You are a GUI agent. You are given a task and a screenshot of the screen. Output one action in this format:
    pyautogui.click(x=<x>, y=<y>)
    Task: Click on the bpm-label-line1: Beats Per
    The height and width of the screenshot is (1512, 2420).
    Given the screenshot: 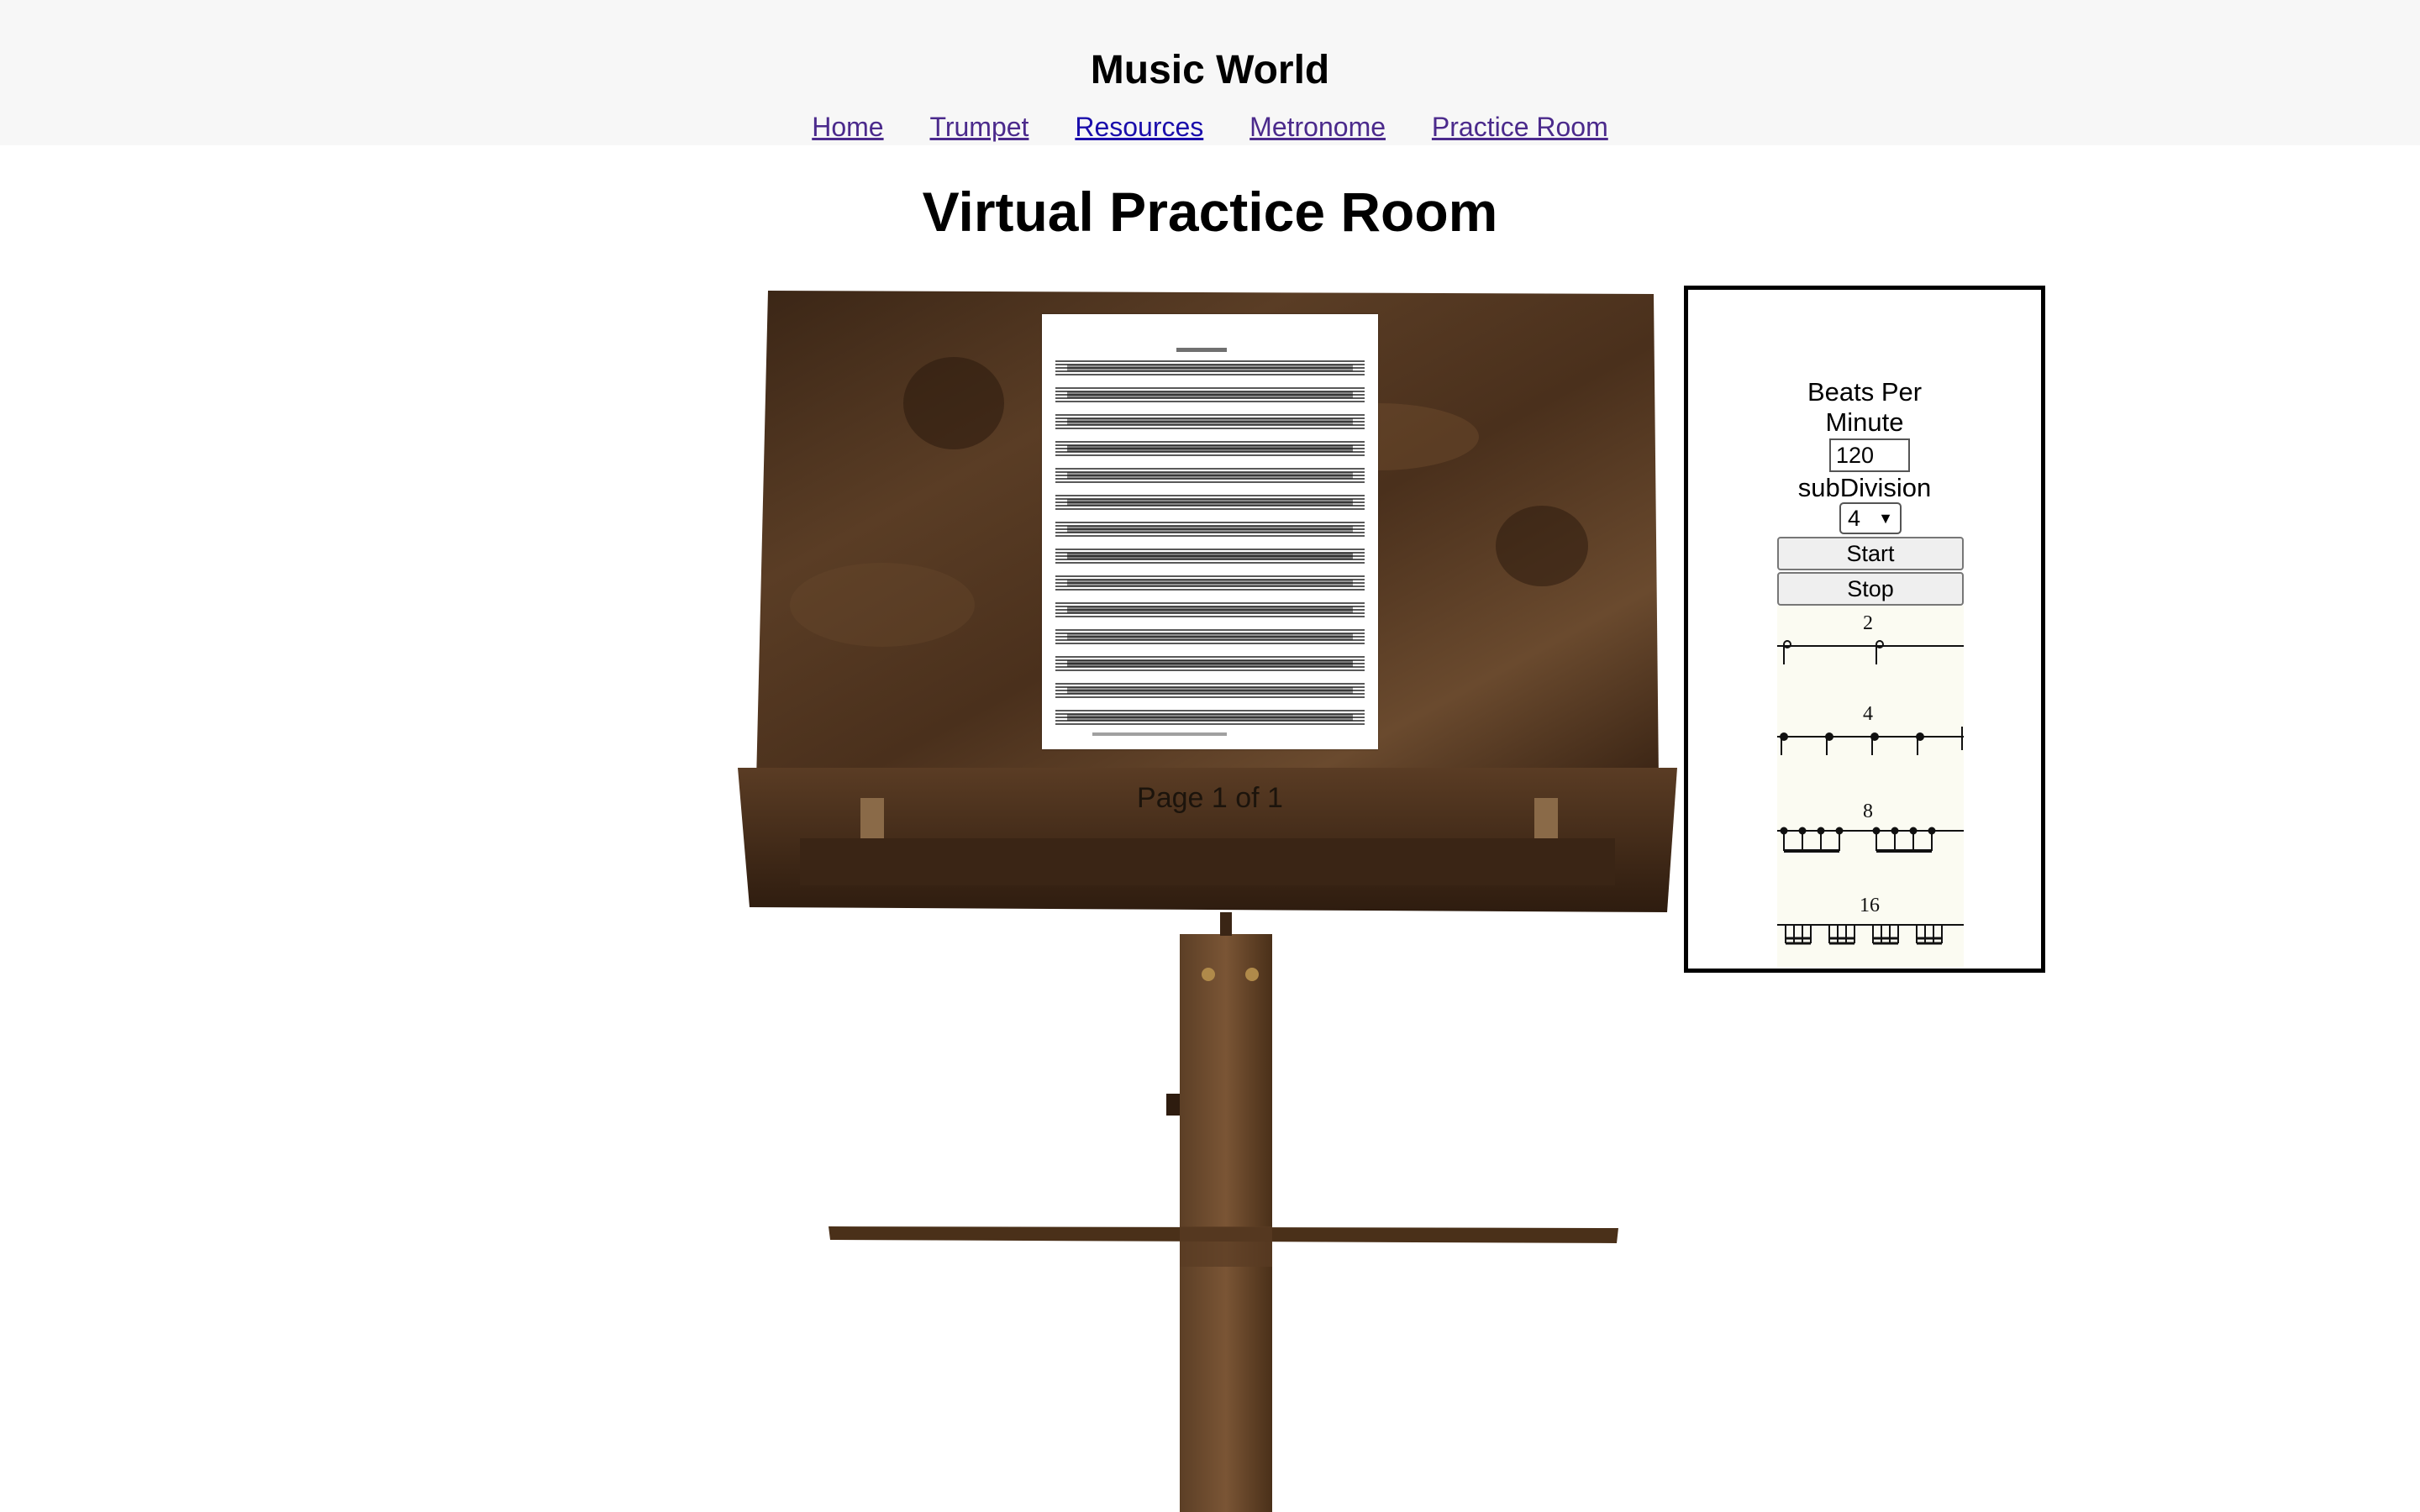 What is the action you would take?
    pyautogui.click(x=1865, y=392)
    